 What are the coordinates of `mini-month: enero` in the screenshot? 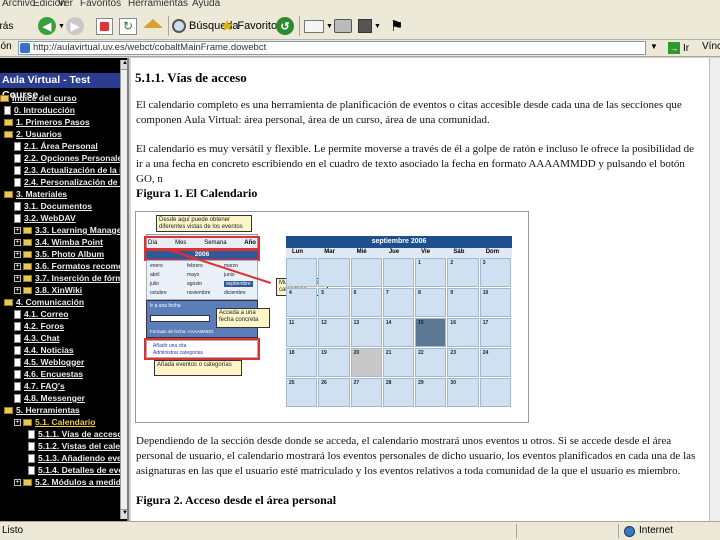 It's located at (156, 266).